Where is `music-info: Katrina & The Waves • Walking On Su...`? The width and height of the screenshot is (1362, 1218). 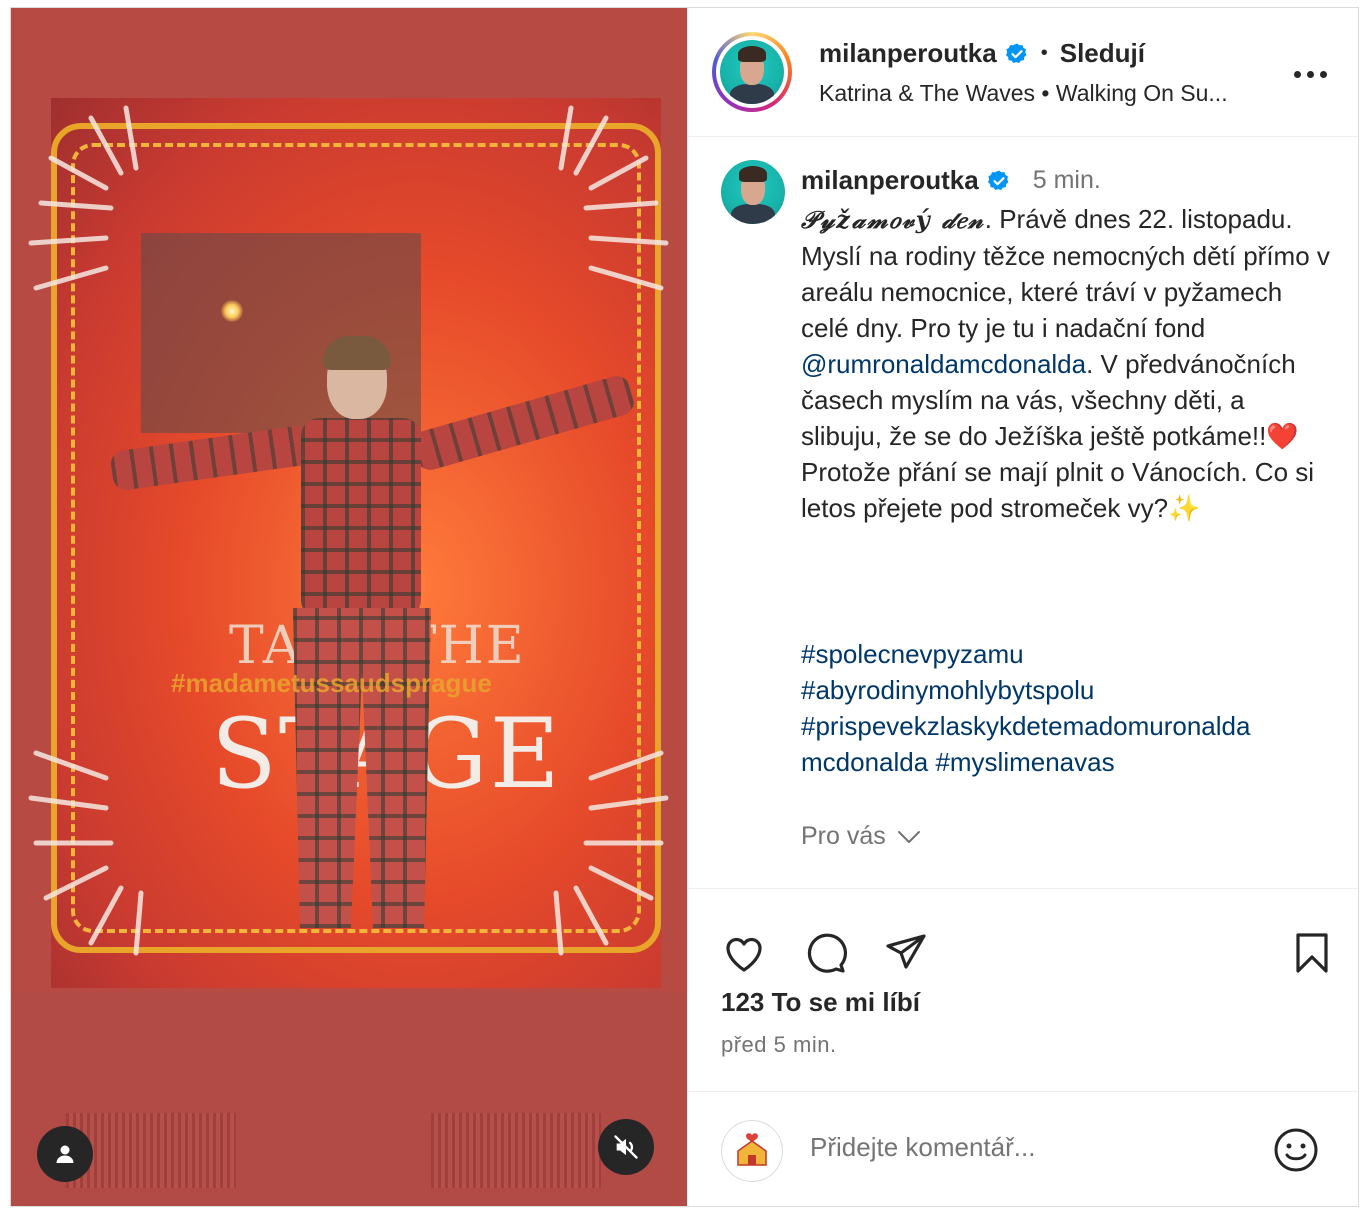 music-info: Katrina & The Waves • Walking On Su... is located at coordinates (1023, 93).